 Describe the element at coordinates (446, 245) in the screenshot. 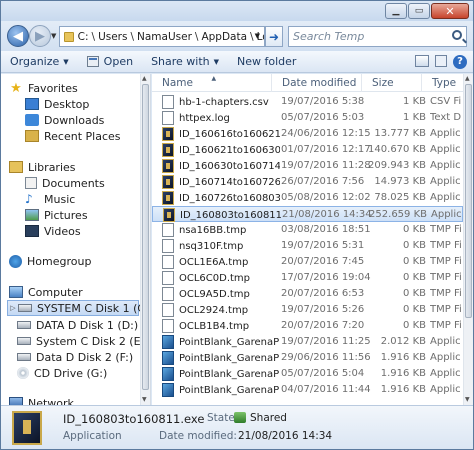

I see `file-type: TMP Fi` at that location.